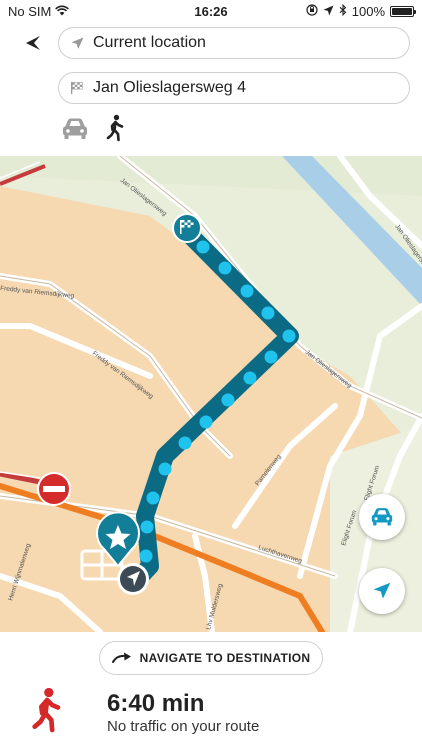 The width and height of the screenshot is (422, 750). What do you see at coordinates (183, 726) in the screenshot?
I see `traffic-status: No traffic on your route` at bounding box center [183, 726].